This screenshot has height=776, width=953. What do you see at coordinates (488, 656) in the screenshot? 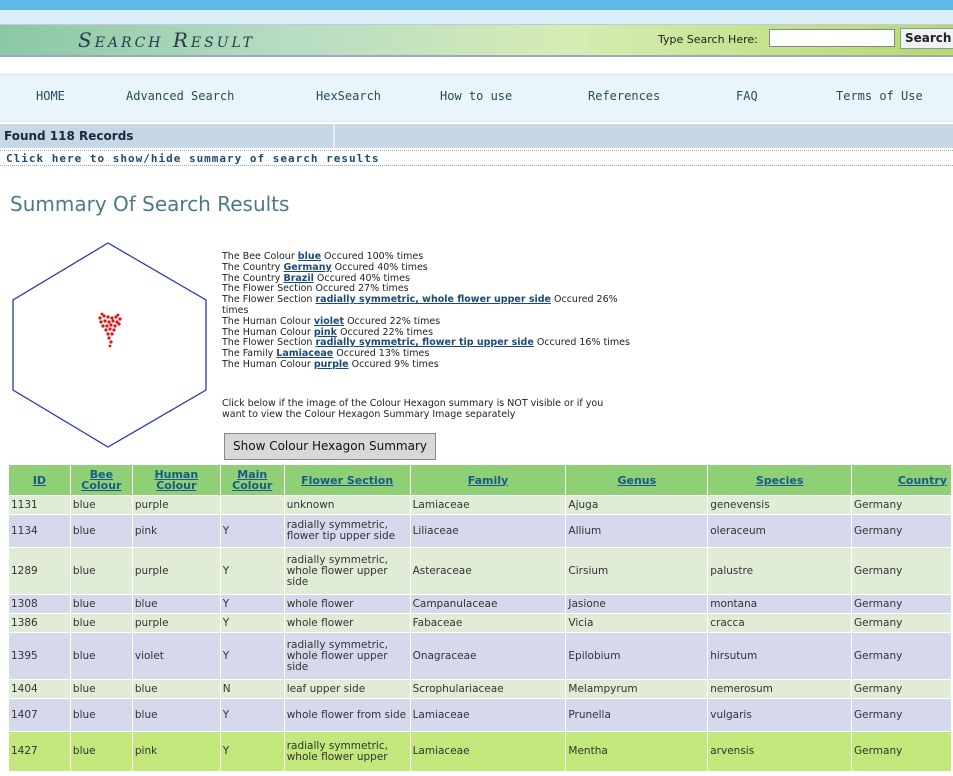
I see `cell-family: Onagraceae` at bounding box center [488, 656].